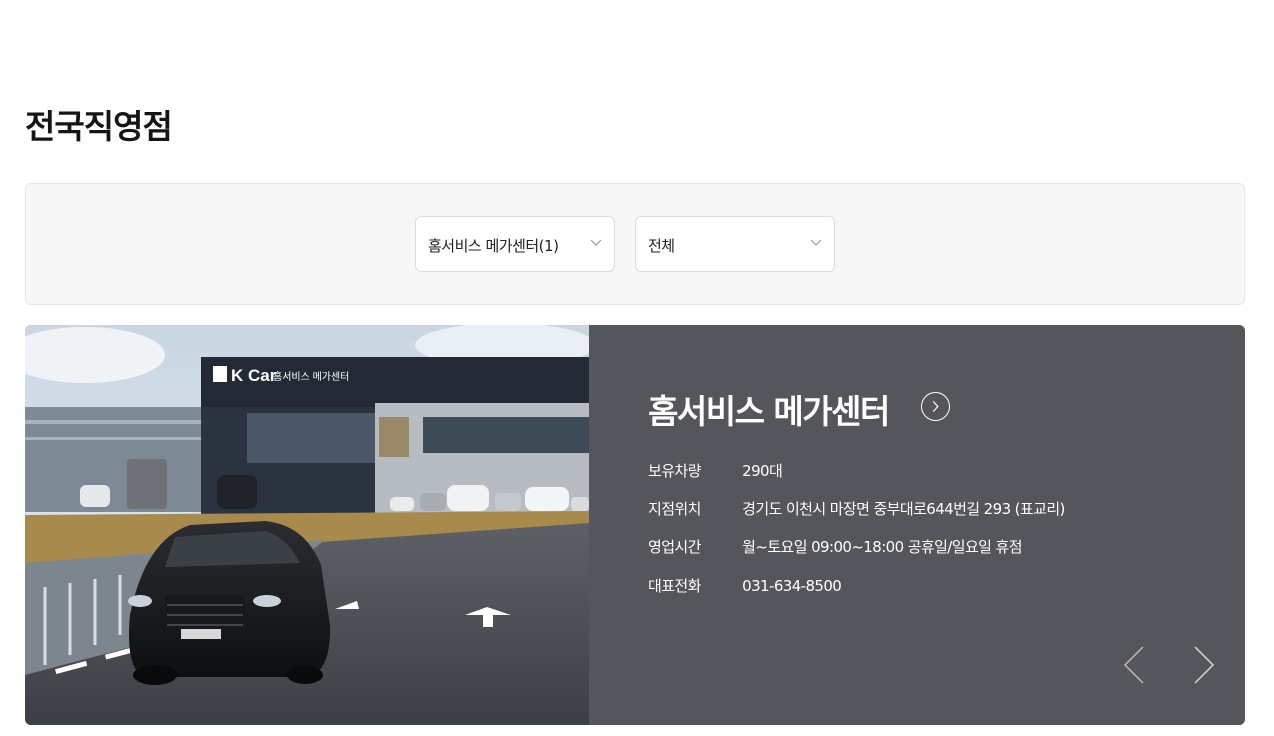 Image resolution: width=1274 pixels, height=736 pixels. What do you see at coordinates (661, 246) in the screenshot?
I see `type-select-value: 전체` at bounding box center [661, 246].